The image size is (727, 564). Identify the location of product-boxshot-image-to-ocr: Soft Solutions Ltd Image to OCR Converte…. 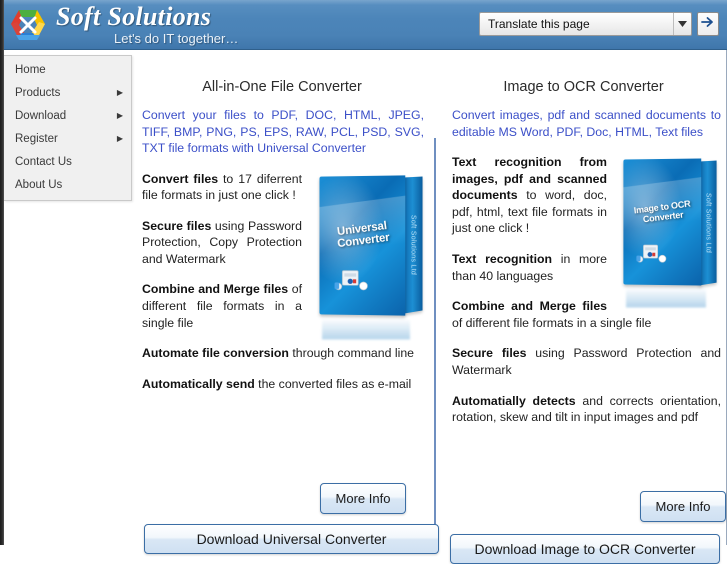
(671, 232).